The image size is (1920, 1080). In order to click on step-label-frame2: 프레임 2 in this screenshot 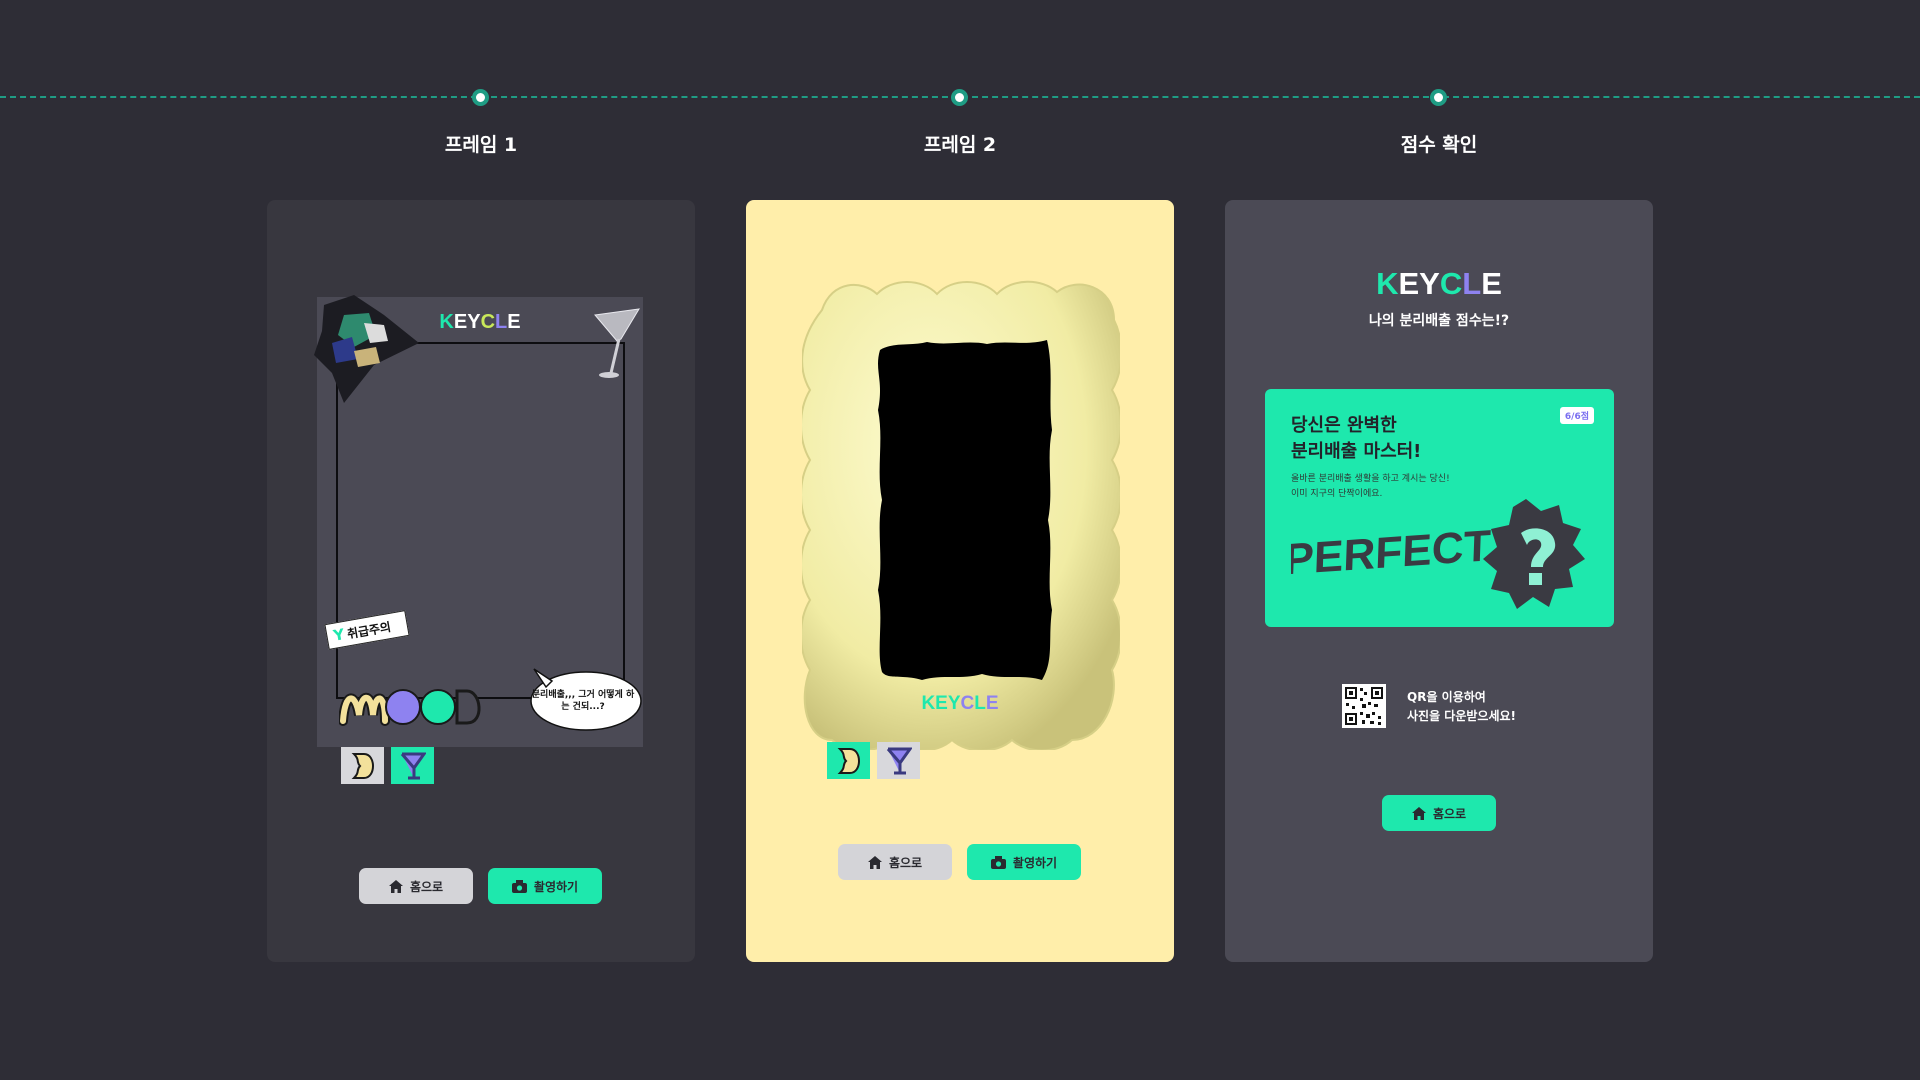, I will do `click(960, 145)`.